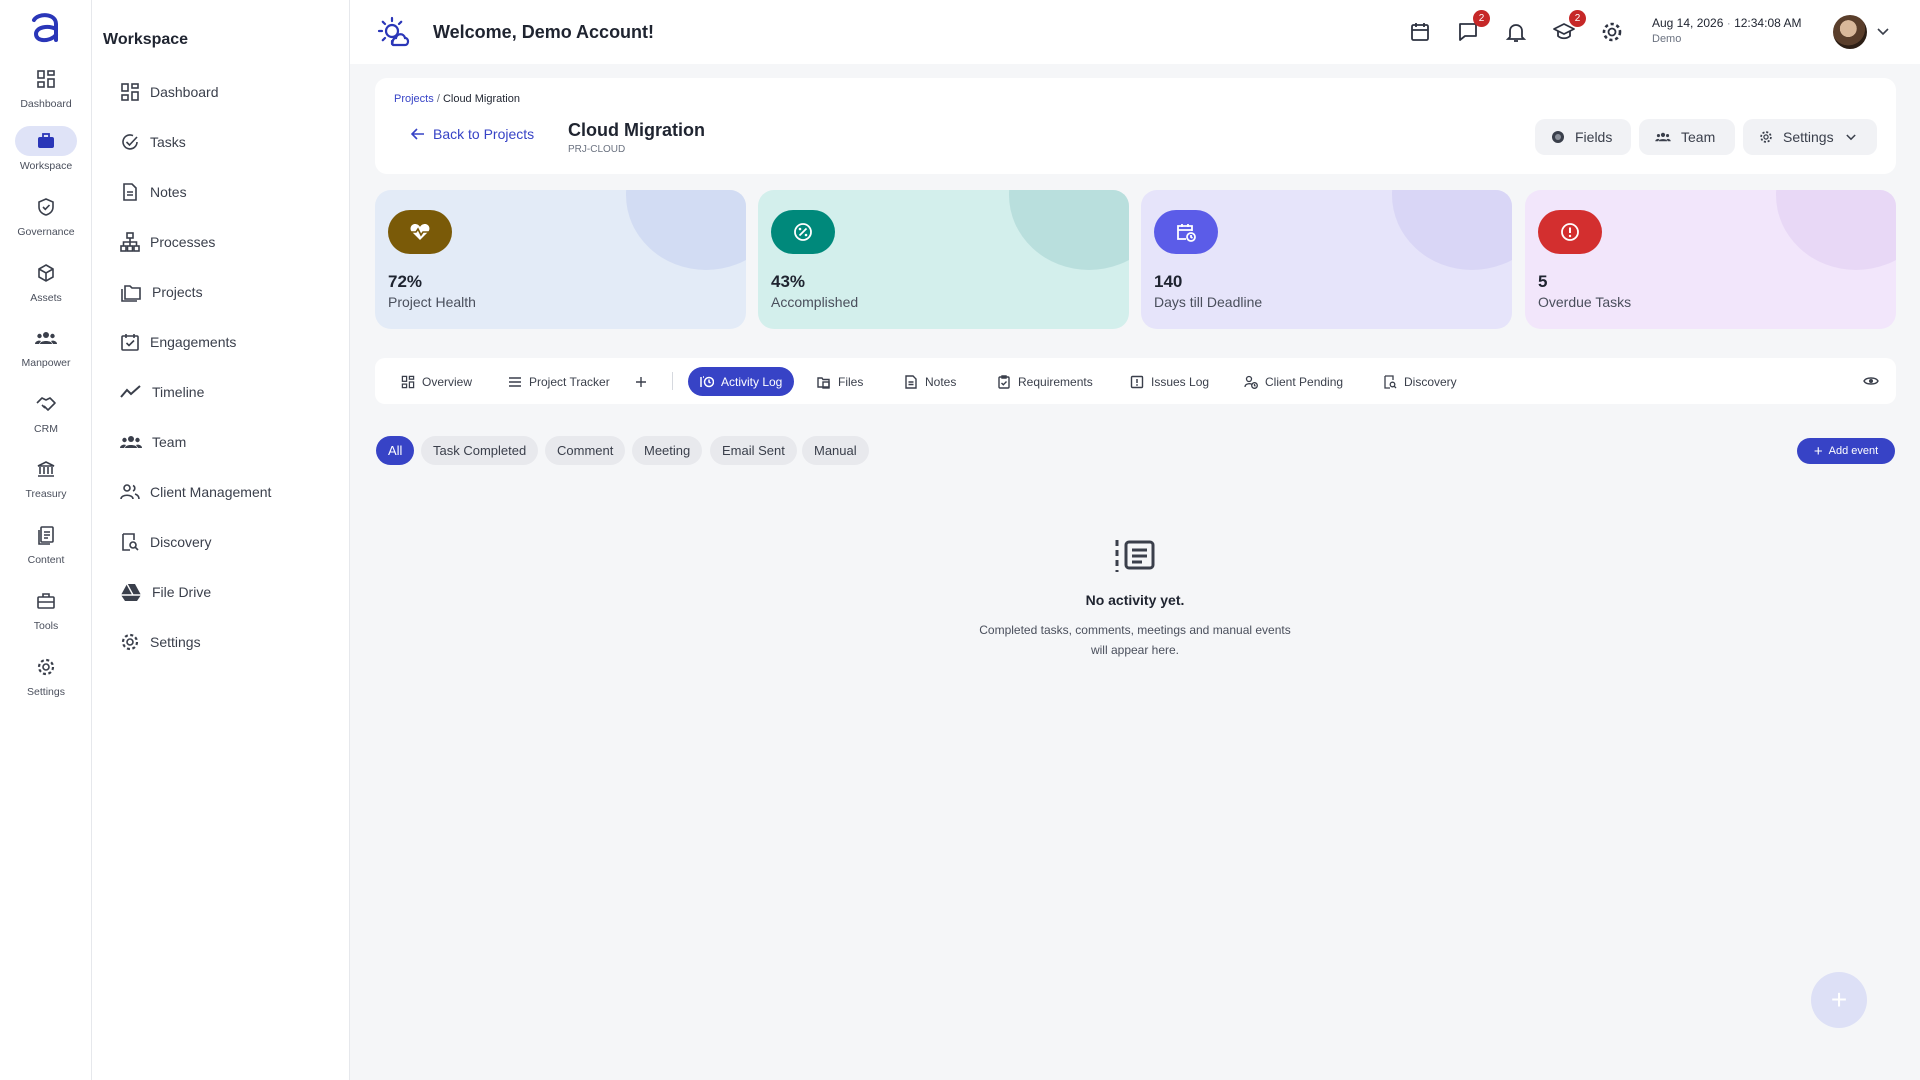 The width and height of the screenshot is (1920, 1080). I want to click on add-event-button: + Add event, so click(1846, 451).